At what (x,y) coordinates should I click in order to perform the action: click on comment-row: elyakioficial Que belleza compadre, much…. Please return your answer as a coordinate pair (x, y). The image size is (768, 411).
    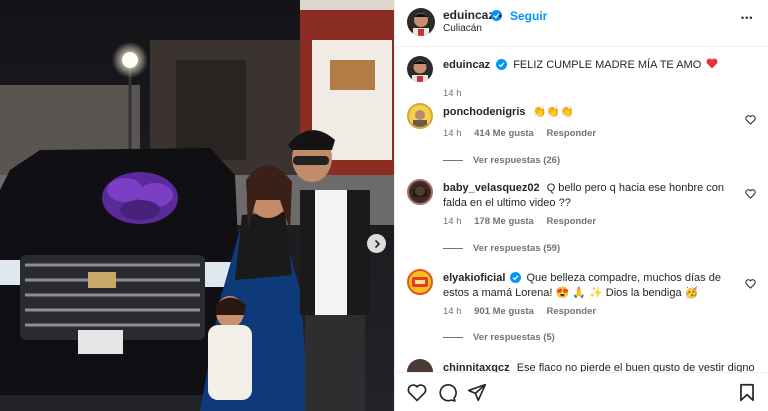
    Looking at the image, I should click on (582, 310).